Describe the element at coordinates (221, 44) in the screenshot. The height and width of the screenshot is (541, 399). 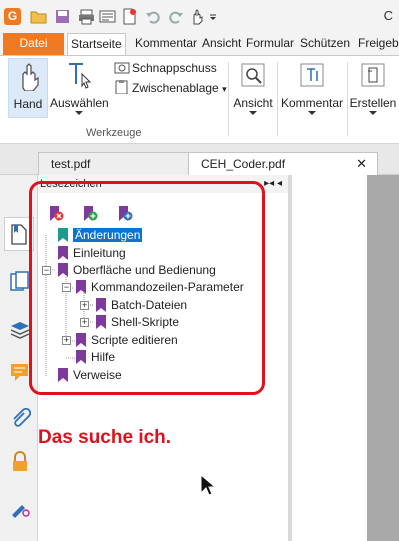
I see `tab-view: Ansicht` at that location.